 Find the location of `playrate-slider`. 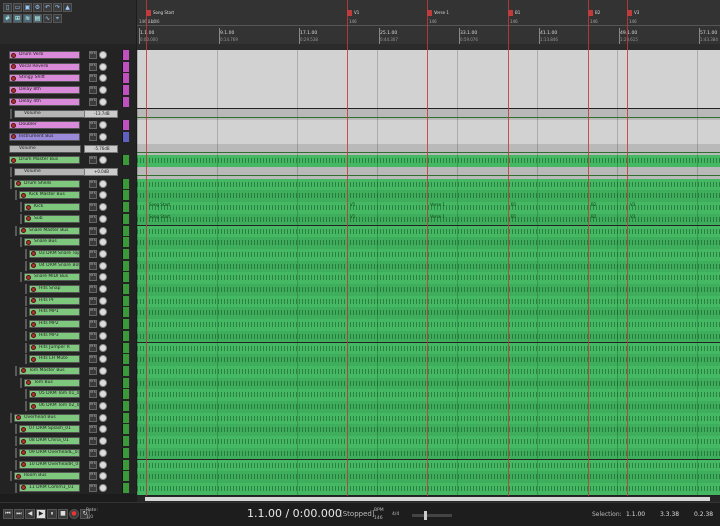

playrate-slider is located at coordinates (432, 515).